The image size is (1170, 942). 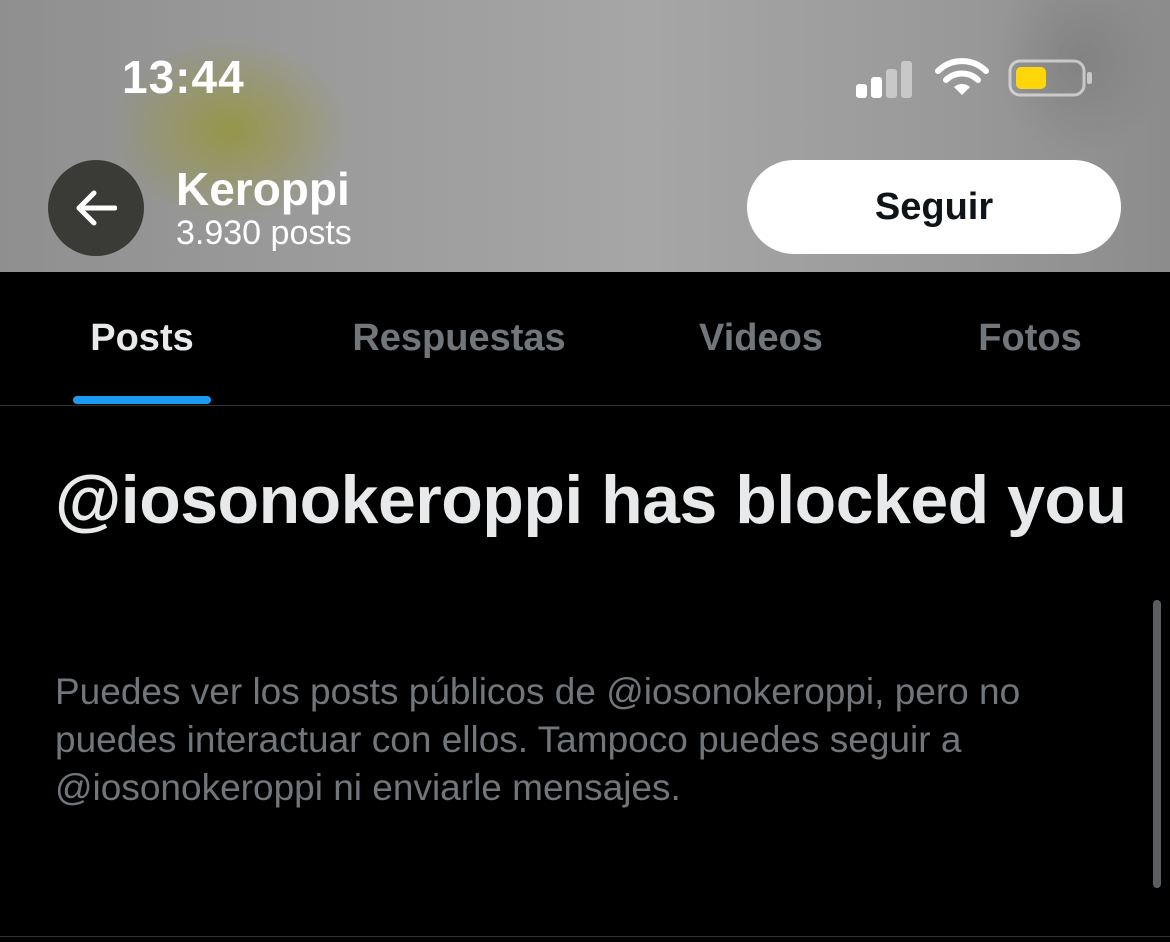 I want to click on battery-icon, so click(x=1050, y=78).